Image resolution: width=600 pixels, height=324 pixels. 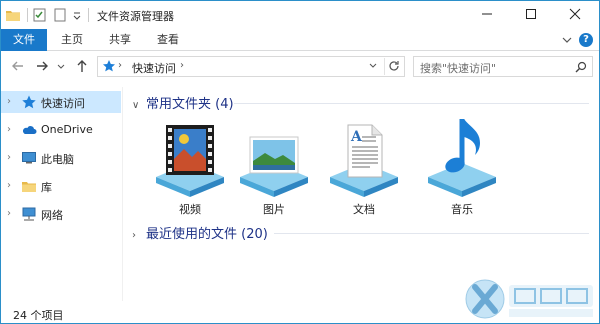 I want to click on minimize-button, so click(x=487, y=14).